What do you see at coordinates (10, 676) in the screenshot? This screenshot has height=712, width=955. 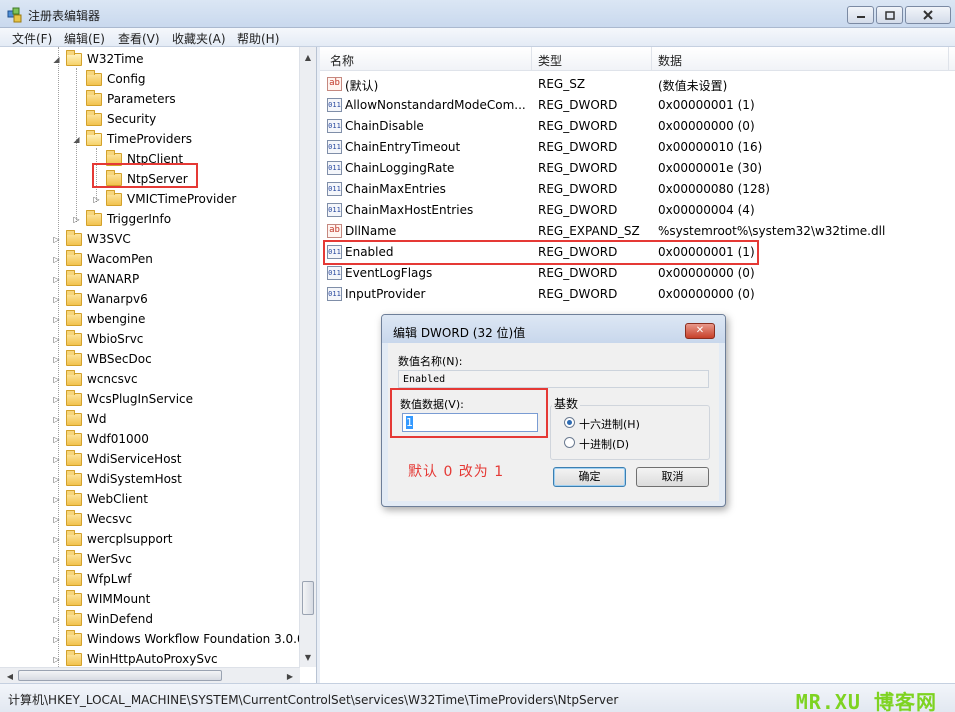 I see `scroll-left-icon: ◀` at bounding box center [10, 676].